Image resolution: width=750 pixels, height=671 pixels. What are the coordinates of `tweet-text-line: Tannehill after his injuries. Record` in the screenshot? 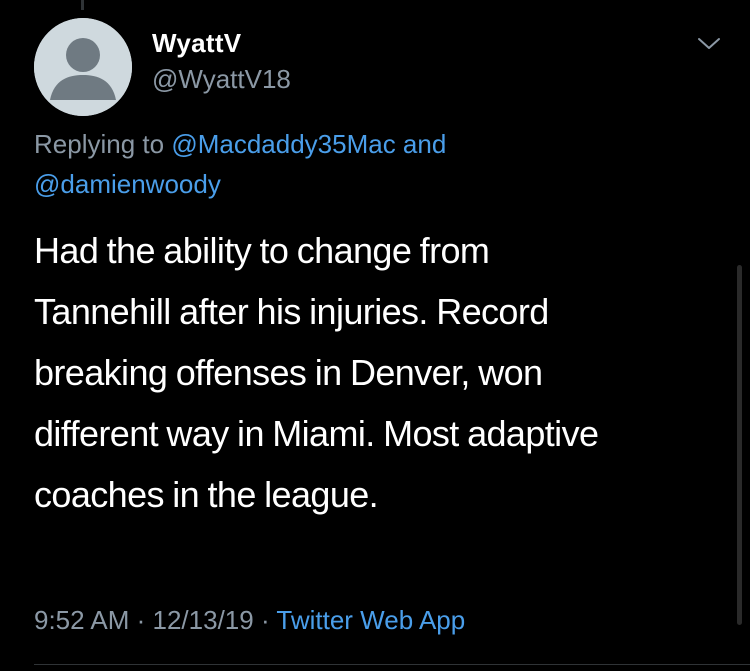 It's located at (291, 311).